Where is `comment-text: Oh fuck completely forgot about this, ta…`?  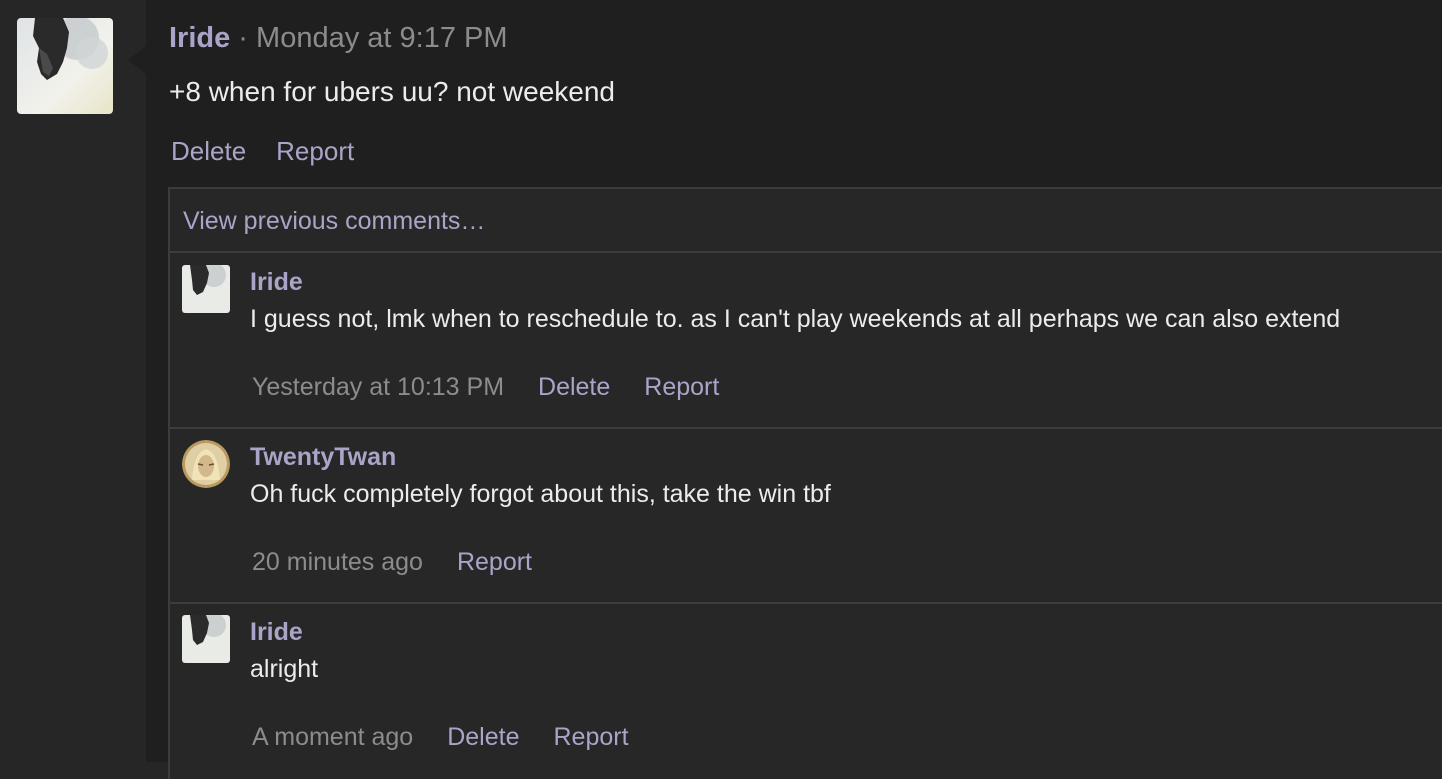 comment-text: Oh fuck completely forgot about this, ta… is located at coordinates (540, 494).